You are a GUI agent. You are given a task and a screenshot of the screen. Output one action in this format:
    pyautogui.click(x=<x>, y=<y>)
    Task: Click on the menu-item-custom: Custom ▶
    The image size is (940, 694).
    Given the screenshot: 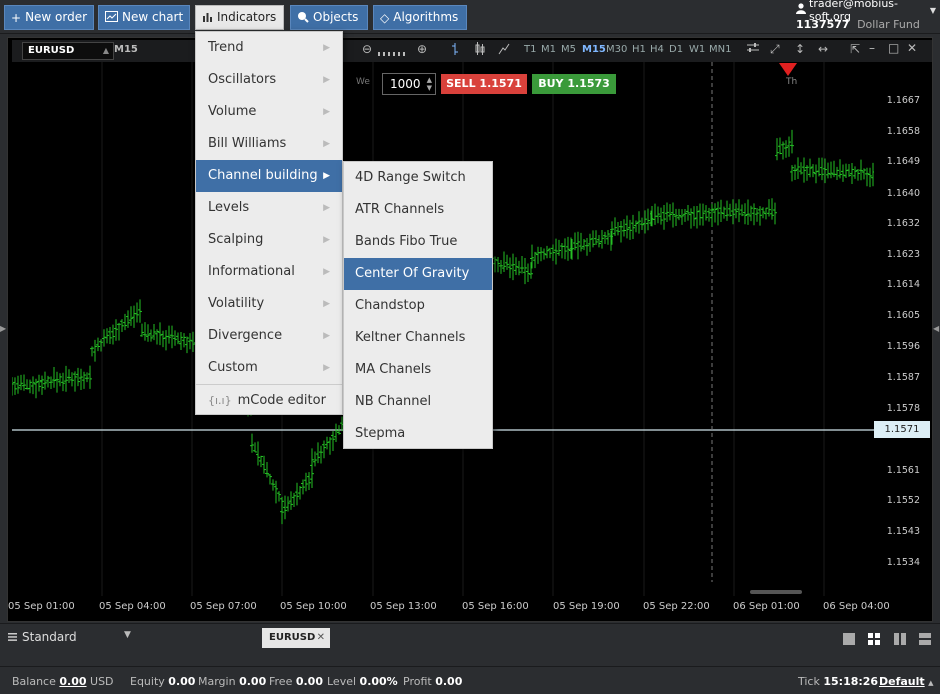 What is the action you would take?
    pyautogui.click(x=269, y=368)
    